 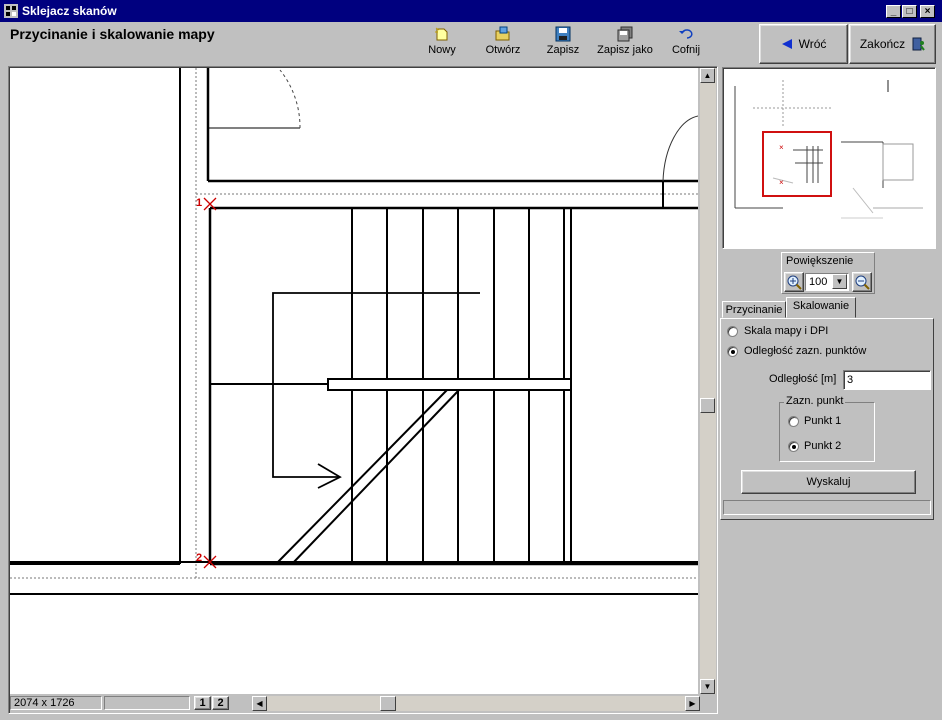 What do you see at coordinates (220, 703) in the screenshot?
I see `page-2-button: 2` at bounding box center [220, 703].